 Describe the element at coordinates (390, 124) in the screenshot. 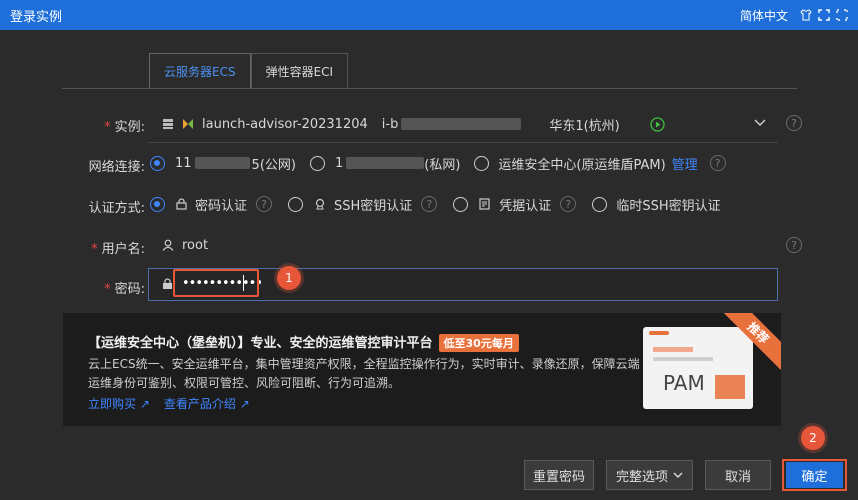

I see `instance-id: i-b` at that location.